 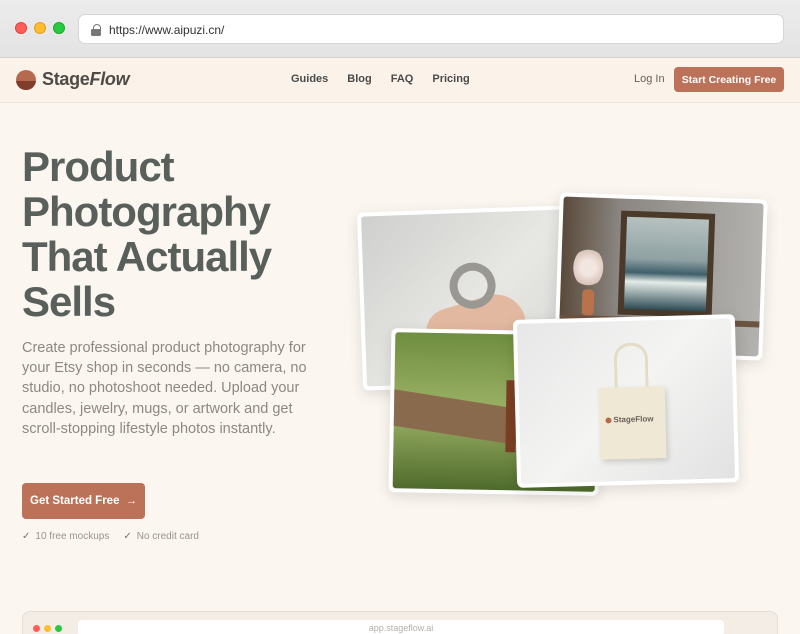 I want to click on brand-logo: StageFlow, so click(x=73, y=79).